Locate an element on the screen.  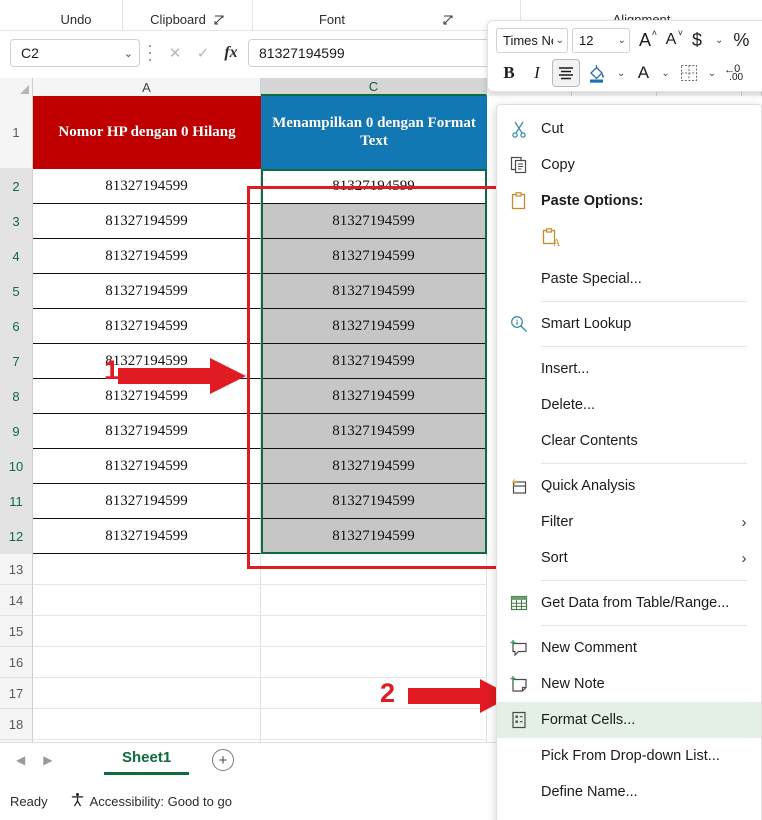
context-menu-item-cut: Cut is located at coordinates (629, 129).